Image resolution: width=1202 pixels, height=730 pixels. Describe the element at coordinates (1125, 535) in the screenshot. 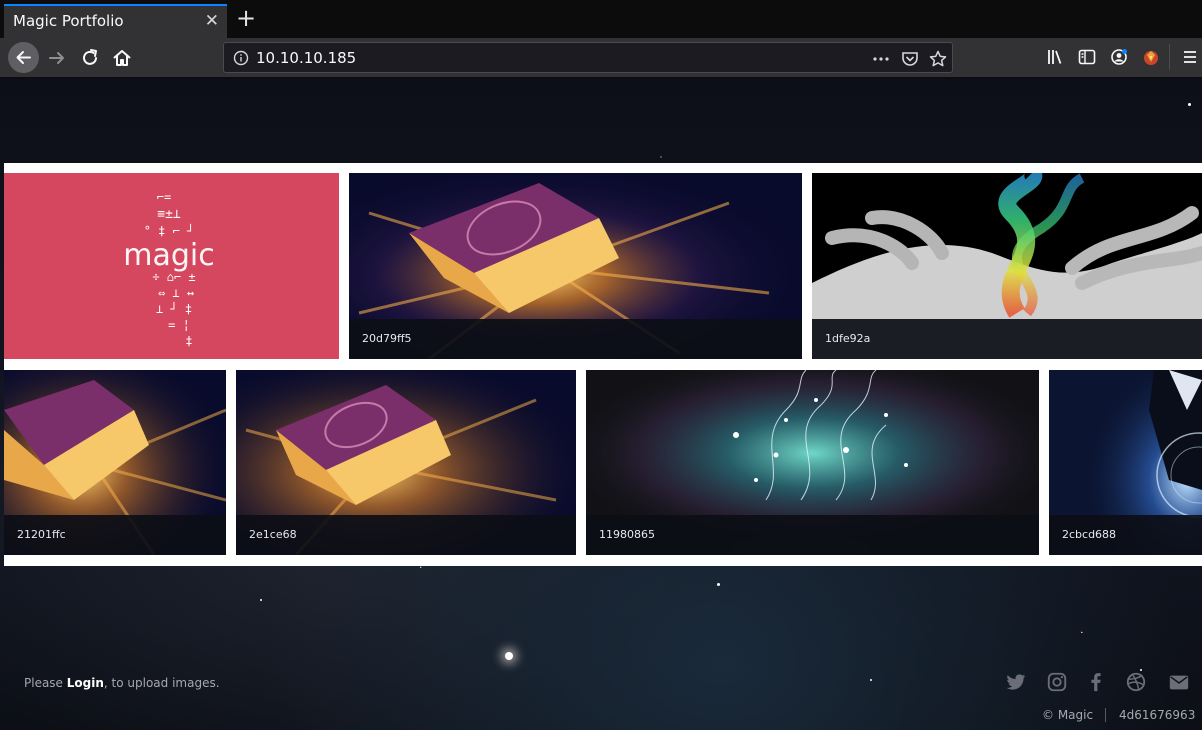

I see `caption-bar: 2cbcd688` at that location.